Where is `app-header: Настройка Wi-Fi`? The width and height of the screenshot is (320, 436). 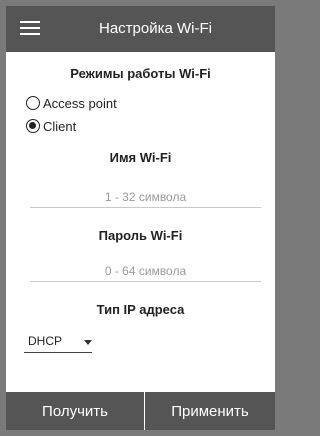
app-header: Настройка Wi-Fi is located at coordinates (140, 29).